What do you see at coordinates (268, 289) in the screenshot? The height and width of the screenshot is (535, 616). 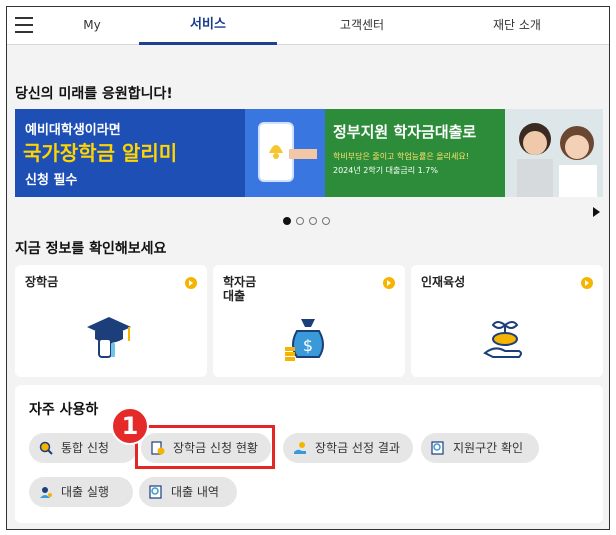 I see `card-label: 학자금 대출` at bounding box center [268, 289].